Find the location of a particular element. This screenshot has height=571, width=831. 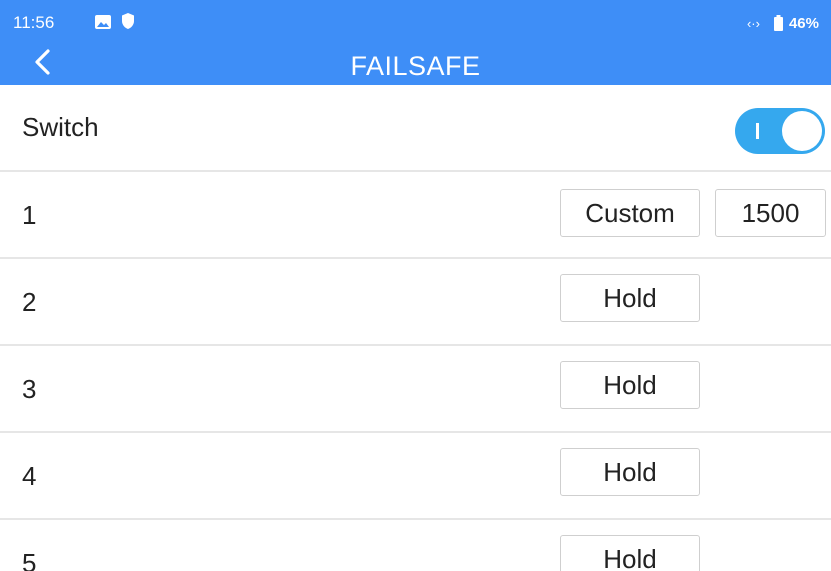

channel-label: 3 is located at coordinates (29, 389).